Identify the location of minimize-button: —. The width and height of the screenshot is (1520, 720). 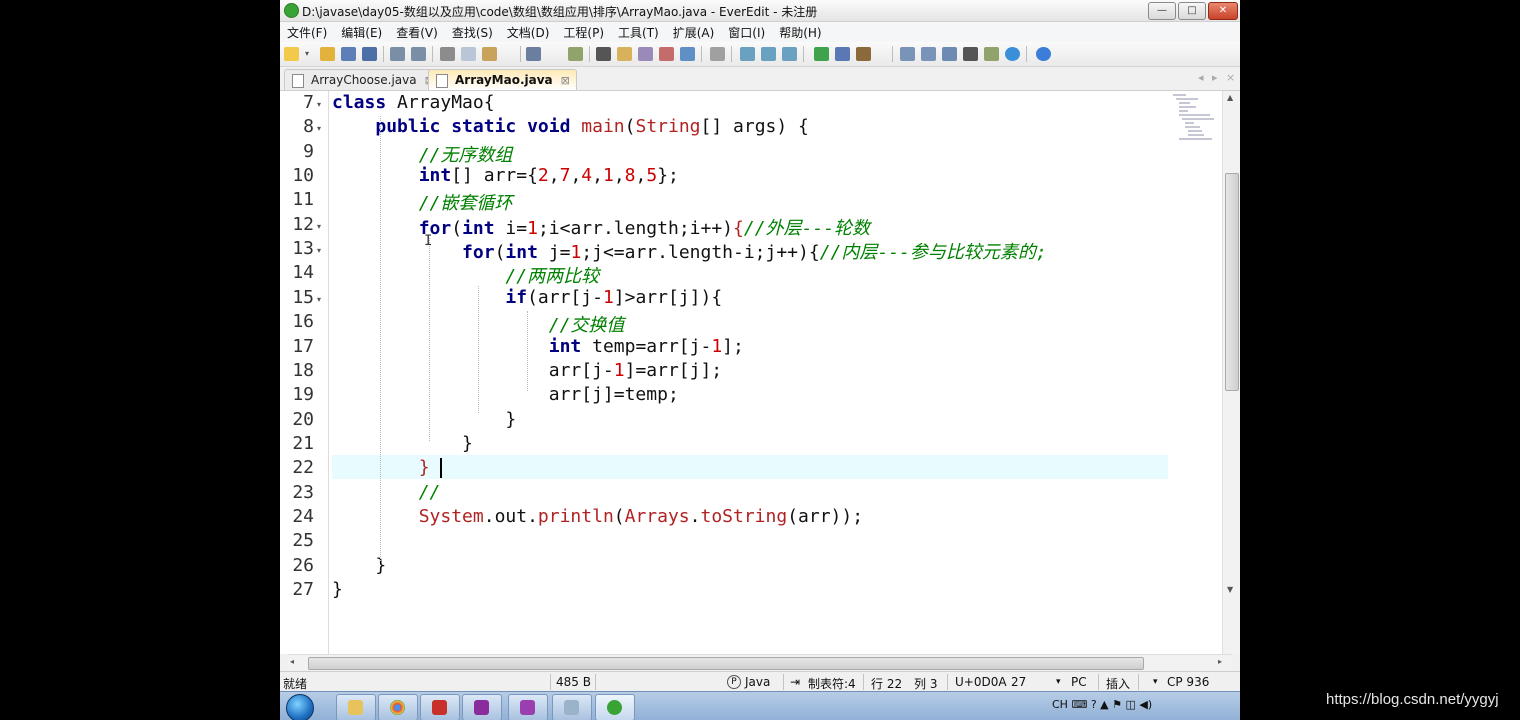
(1162, 11).